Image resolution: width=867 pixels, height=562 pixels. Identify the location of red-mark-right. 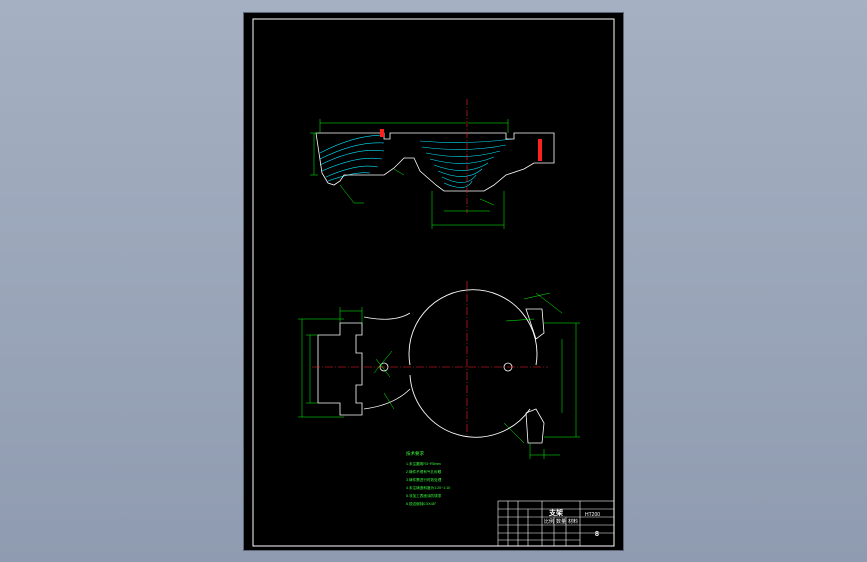
(540, 150).